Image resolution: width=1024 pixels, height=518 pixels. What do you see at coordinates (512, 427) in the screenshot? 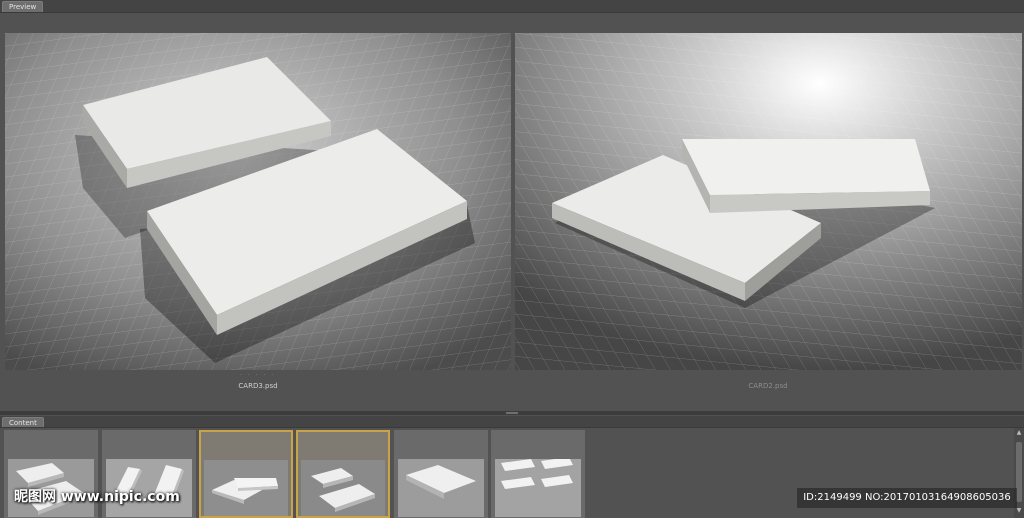
I see `content-header-divider` at bounding box center [512, 427].